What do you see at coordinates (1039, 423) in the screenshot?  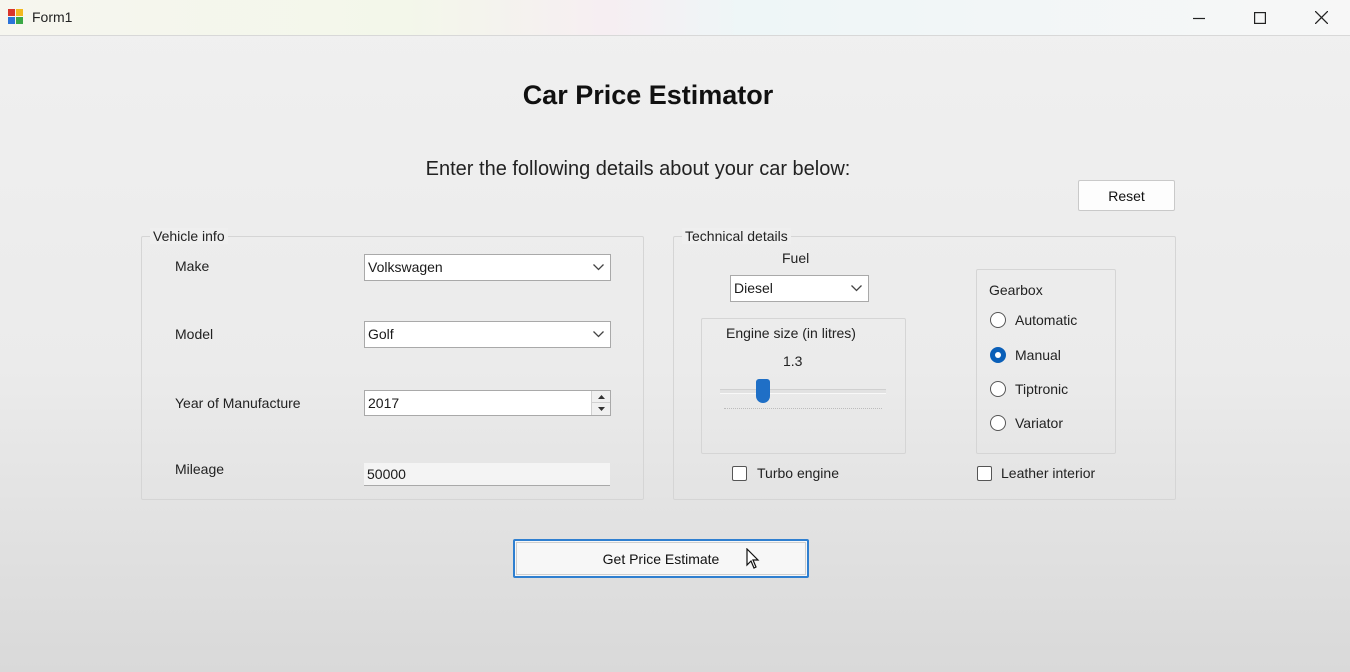 I see `radio-variator-label: Variator` at bounding box center [1039, 423].